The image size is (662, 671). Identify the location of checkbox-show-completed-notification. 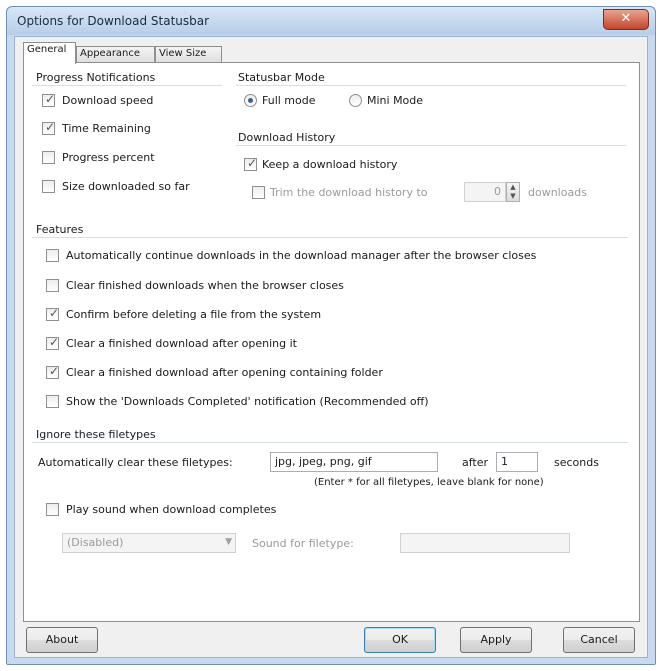
(52, 401).